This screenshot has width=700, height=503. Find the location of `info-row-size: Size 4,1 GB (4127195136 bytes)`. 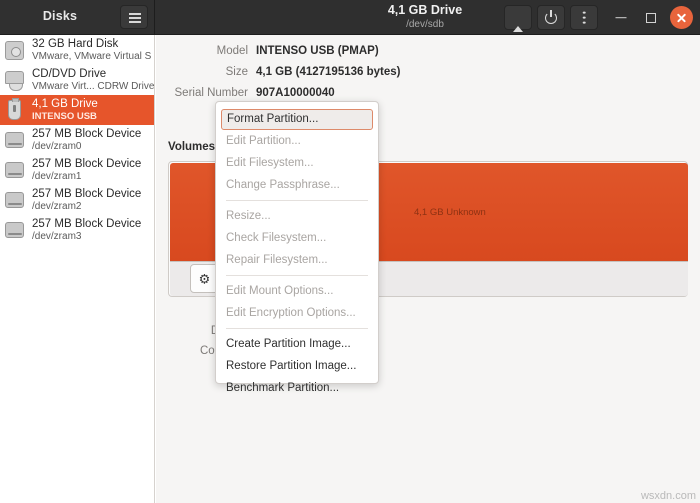

info-row-size: Size 4,1 GB (4127195136 bytes) is located at coordinates (428, 71).